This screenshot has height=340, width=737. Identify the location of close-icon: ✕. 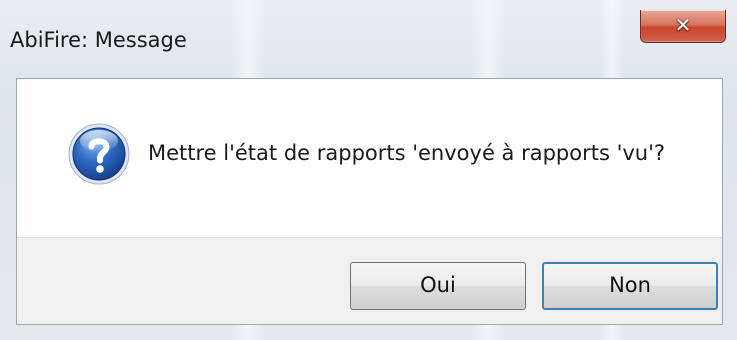
(683, 25).